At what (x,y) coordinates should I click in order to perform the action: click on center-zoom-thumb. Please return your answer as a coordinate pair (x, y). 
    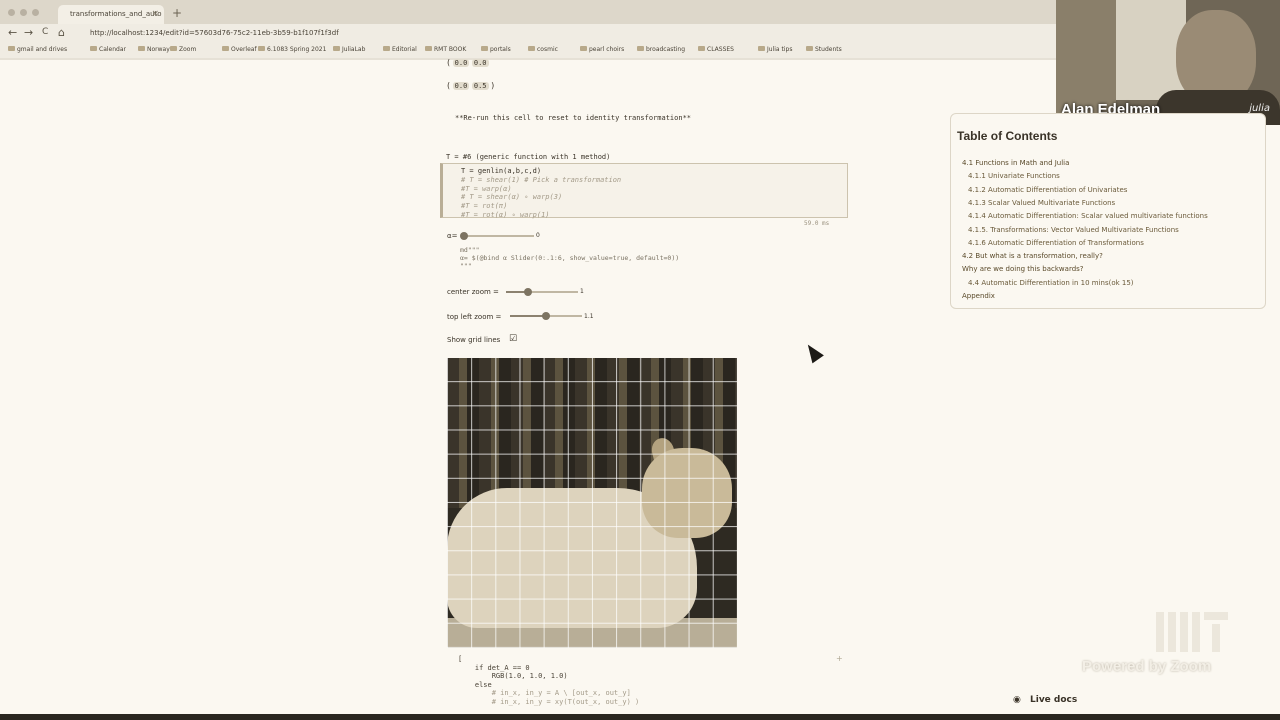
    Looking at the image, I should click on (527, 292).